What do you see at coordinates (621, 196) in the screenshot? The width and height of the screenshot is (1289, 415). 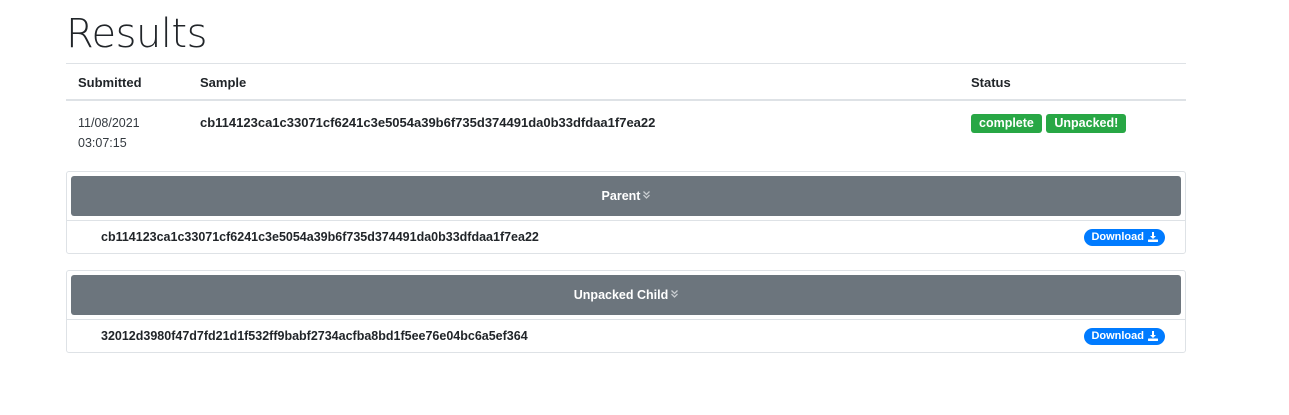 I see `parent-card-header-label: Parent` at bounding box center [621, 196].